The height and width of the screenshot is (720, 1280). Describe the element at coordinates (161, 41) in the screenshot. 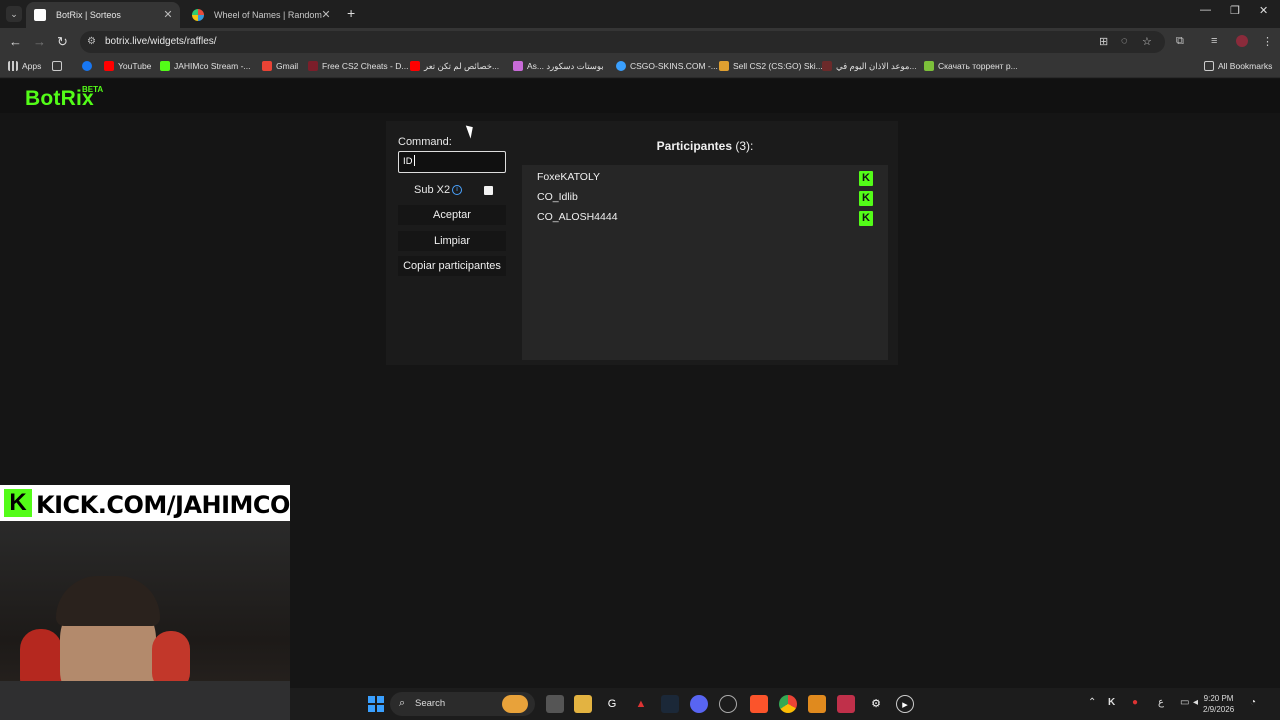

I see `url-text: botrix.live/widgets/raffles/` at that location.